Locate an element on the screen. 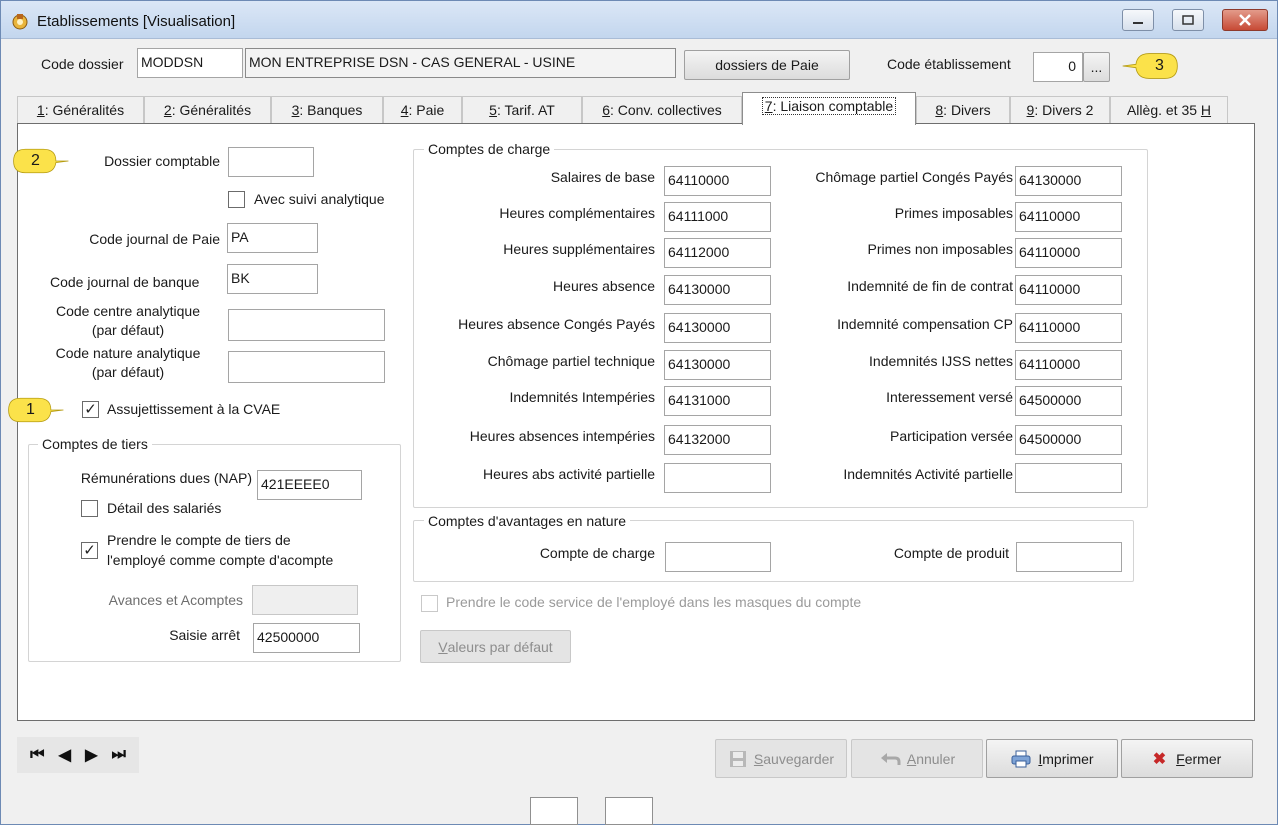 This screenshot has height=825, width=1278. imprimer-button: Imprimer is located at coordinates (1052, 758).